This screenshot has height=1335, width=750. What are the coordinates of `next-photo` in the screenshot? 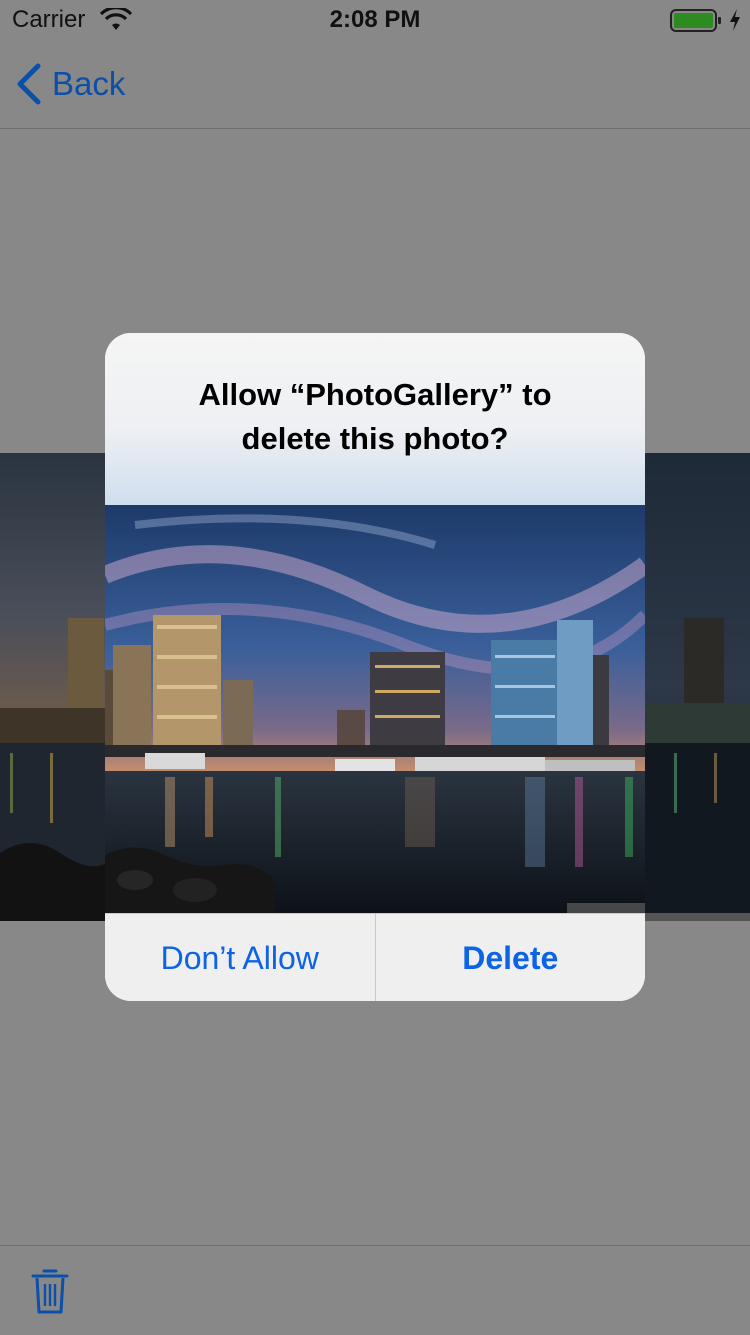 It's located at (697, 687).